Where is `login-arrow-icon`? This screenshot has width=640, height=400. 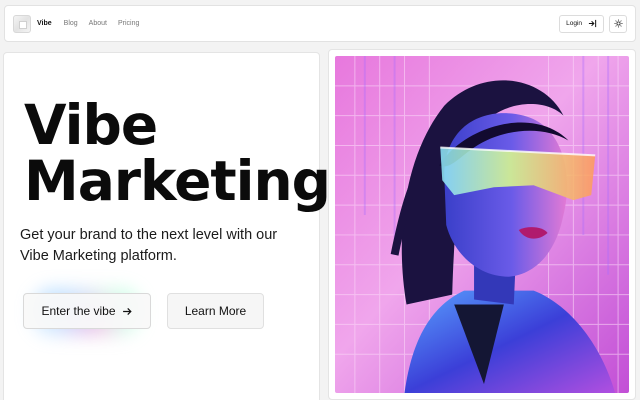
login-arrow-icon is located at coordinates (592, 23).